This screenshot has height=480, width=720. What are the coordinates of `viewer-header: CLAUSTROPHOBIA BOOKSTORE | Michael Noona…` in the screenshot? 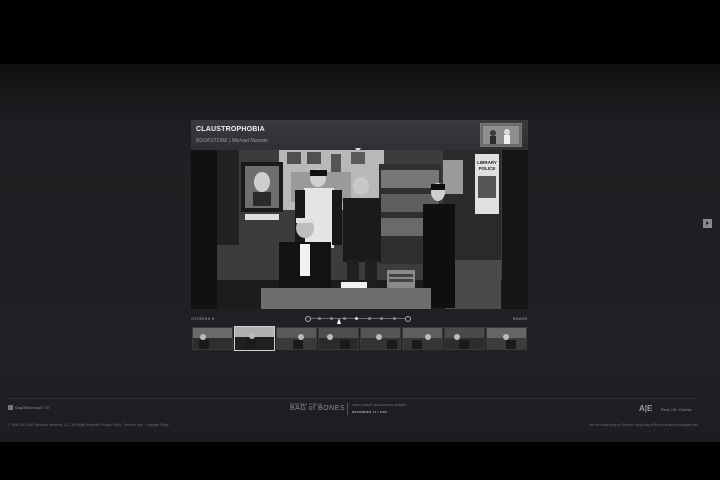 It's located at (359, 136).